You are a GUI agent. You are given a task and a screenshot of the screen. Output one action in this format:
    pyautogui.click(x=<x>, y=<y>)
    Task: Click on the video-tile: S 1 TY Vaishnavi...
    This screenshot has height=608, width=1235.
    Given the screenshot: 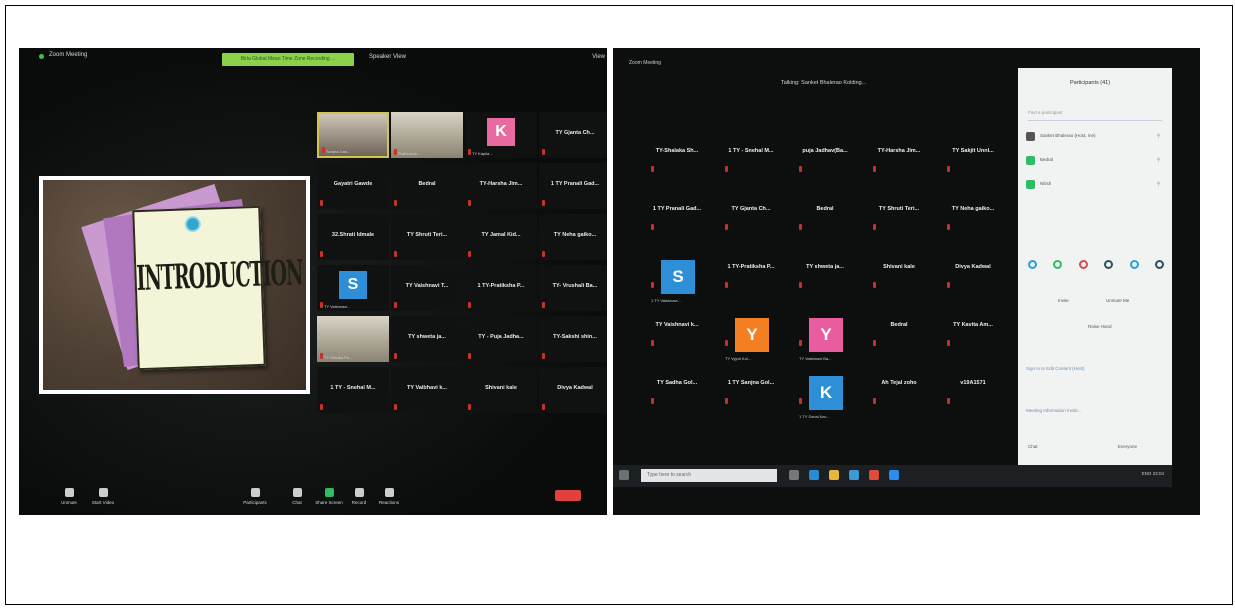 What is the action you would take?
    pyautogui.click(x=677, y=283)
    